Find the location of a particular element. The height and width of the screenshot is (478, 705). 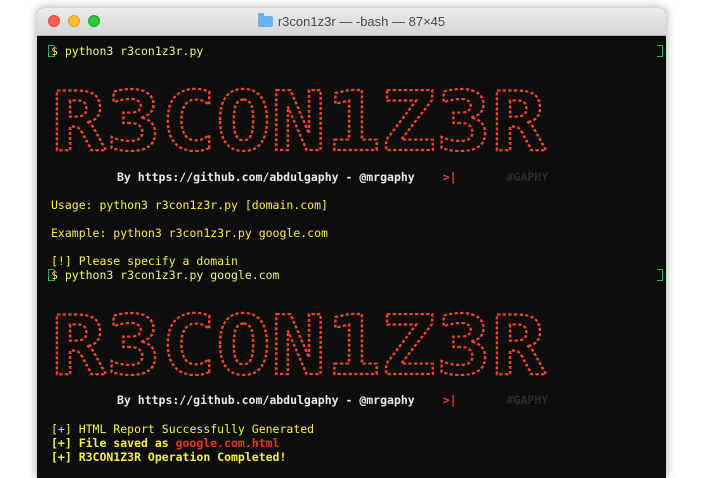

error-line: [!] Please specify a domain is located at coordinates (144, 261).